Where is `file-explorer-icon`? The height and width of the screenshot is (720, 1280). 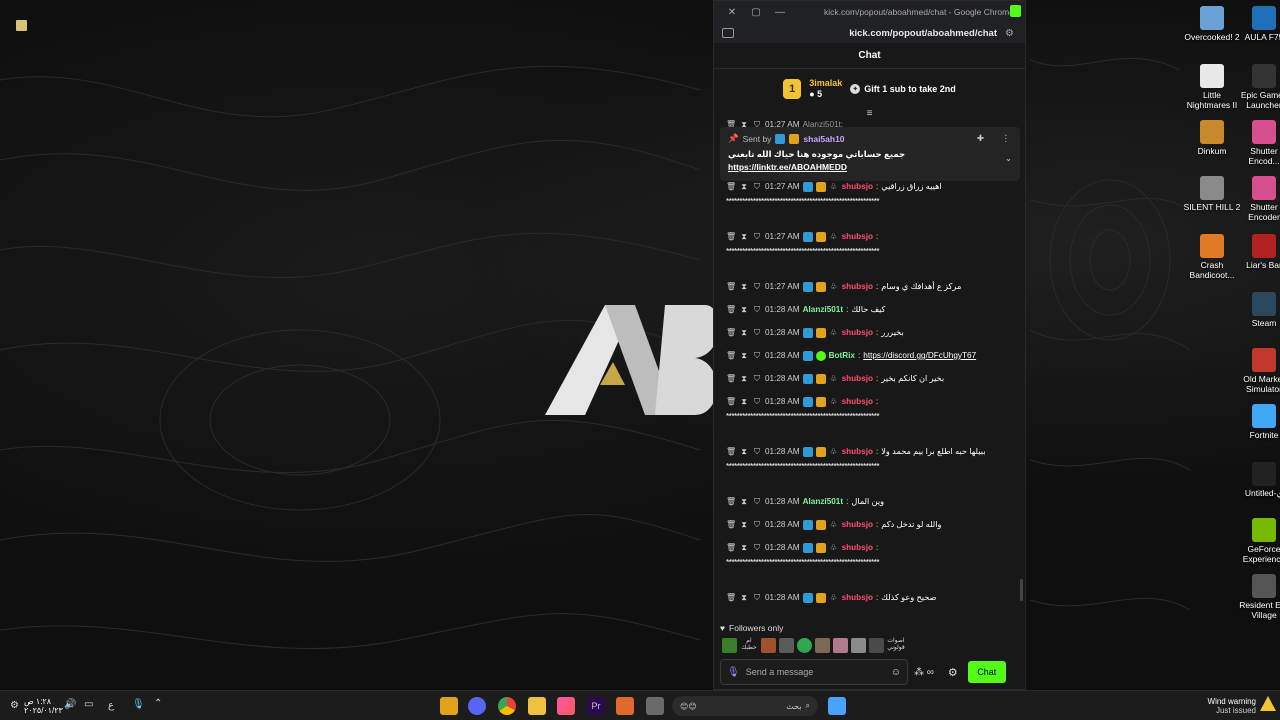 file-explorer-icon is located at coordinates (537, 706).